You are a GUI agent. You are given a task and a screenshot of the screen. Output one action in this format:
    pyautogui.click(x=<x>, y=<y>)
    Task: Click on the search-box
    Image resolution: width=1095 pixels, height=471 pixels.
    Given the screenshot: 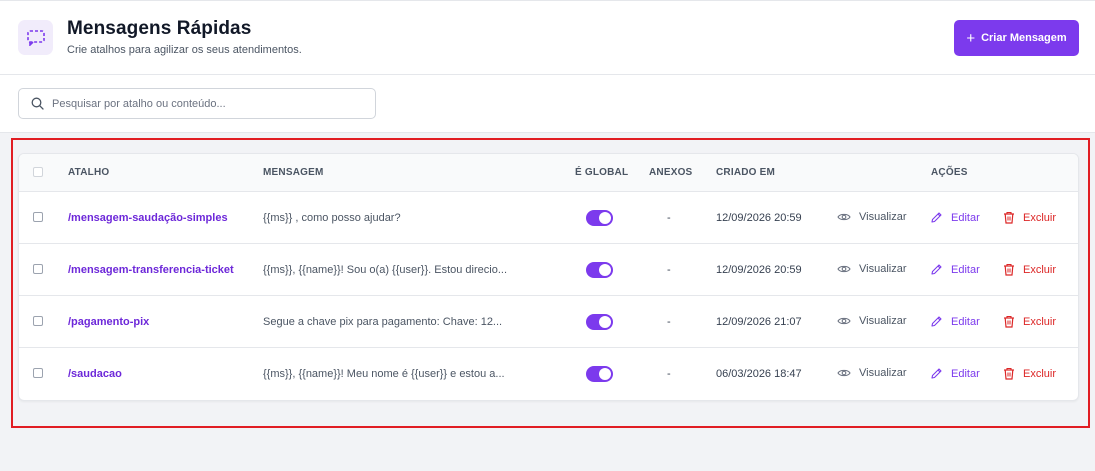 What is the action you would take?
    pyautogui.click(x=197, y=103)
    